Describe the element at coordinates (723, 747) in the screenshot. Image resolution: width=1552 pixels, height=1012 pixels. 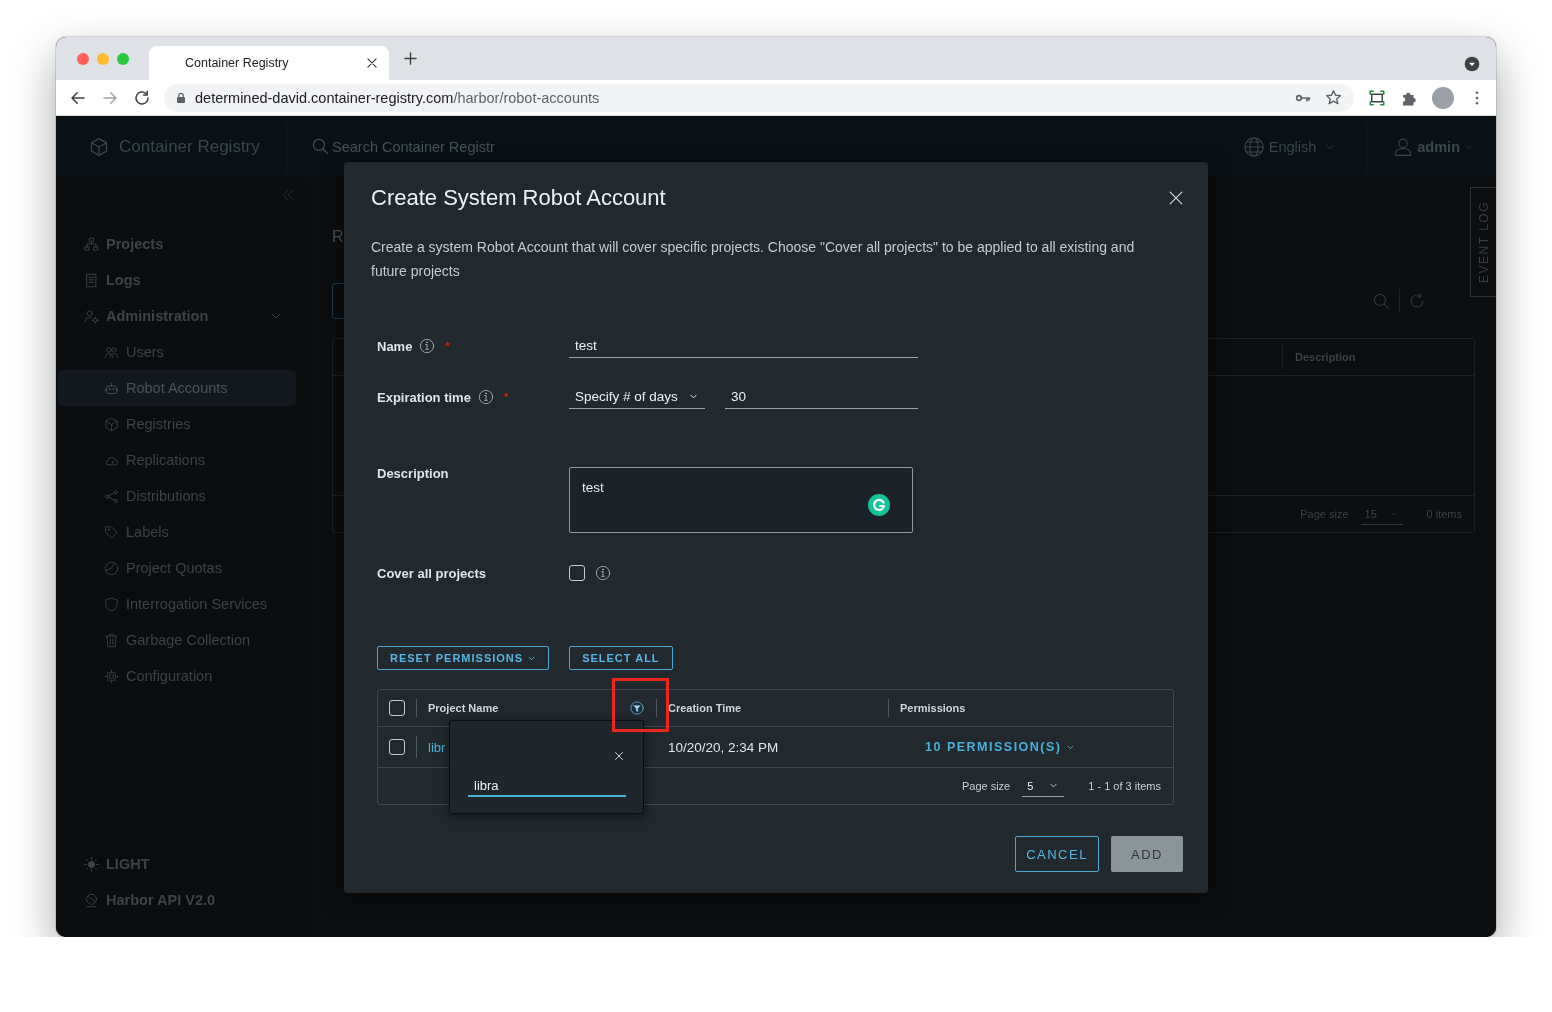
I see `table-cell: 10/20/20, 2:34 PM` at that location.